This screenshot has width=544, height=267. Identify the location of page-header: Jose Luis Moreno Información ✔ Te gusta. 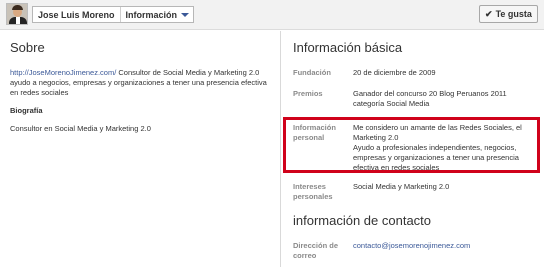
(272, 15).